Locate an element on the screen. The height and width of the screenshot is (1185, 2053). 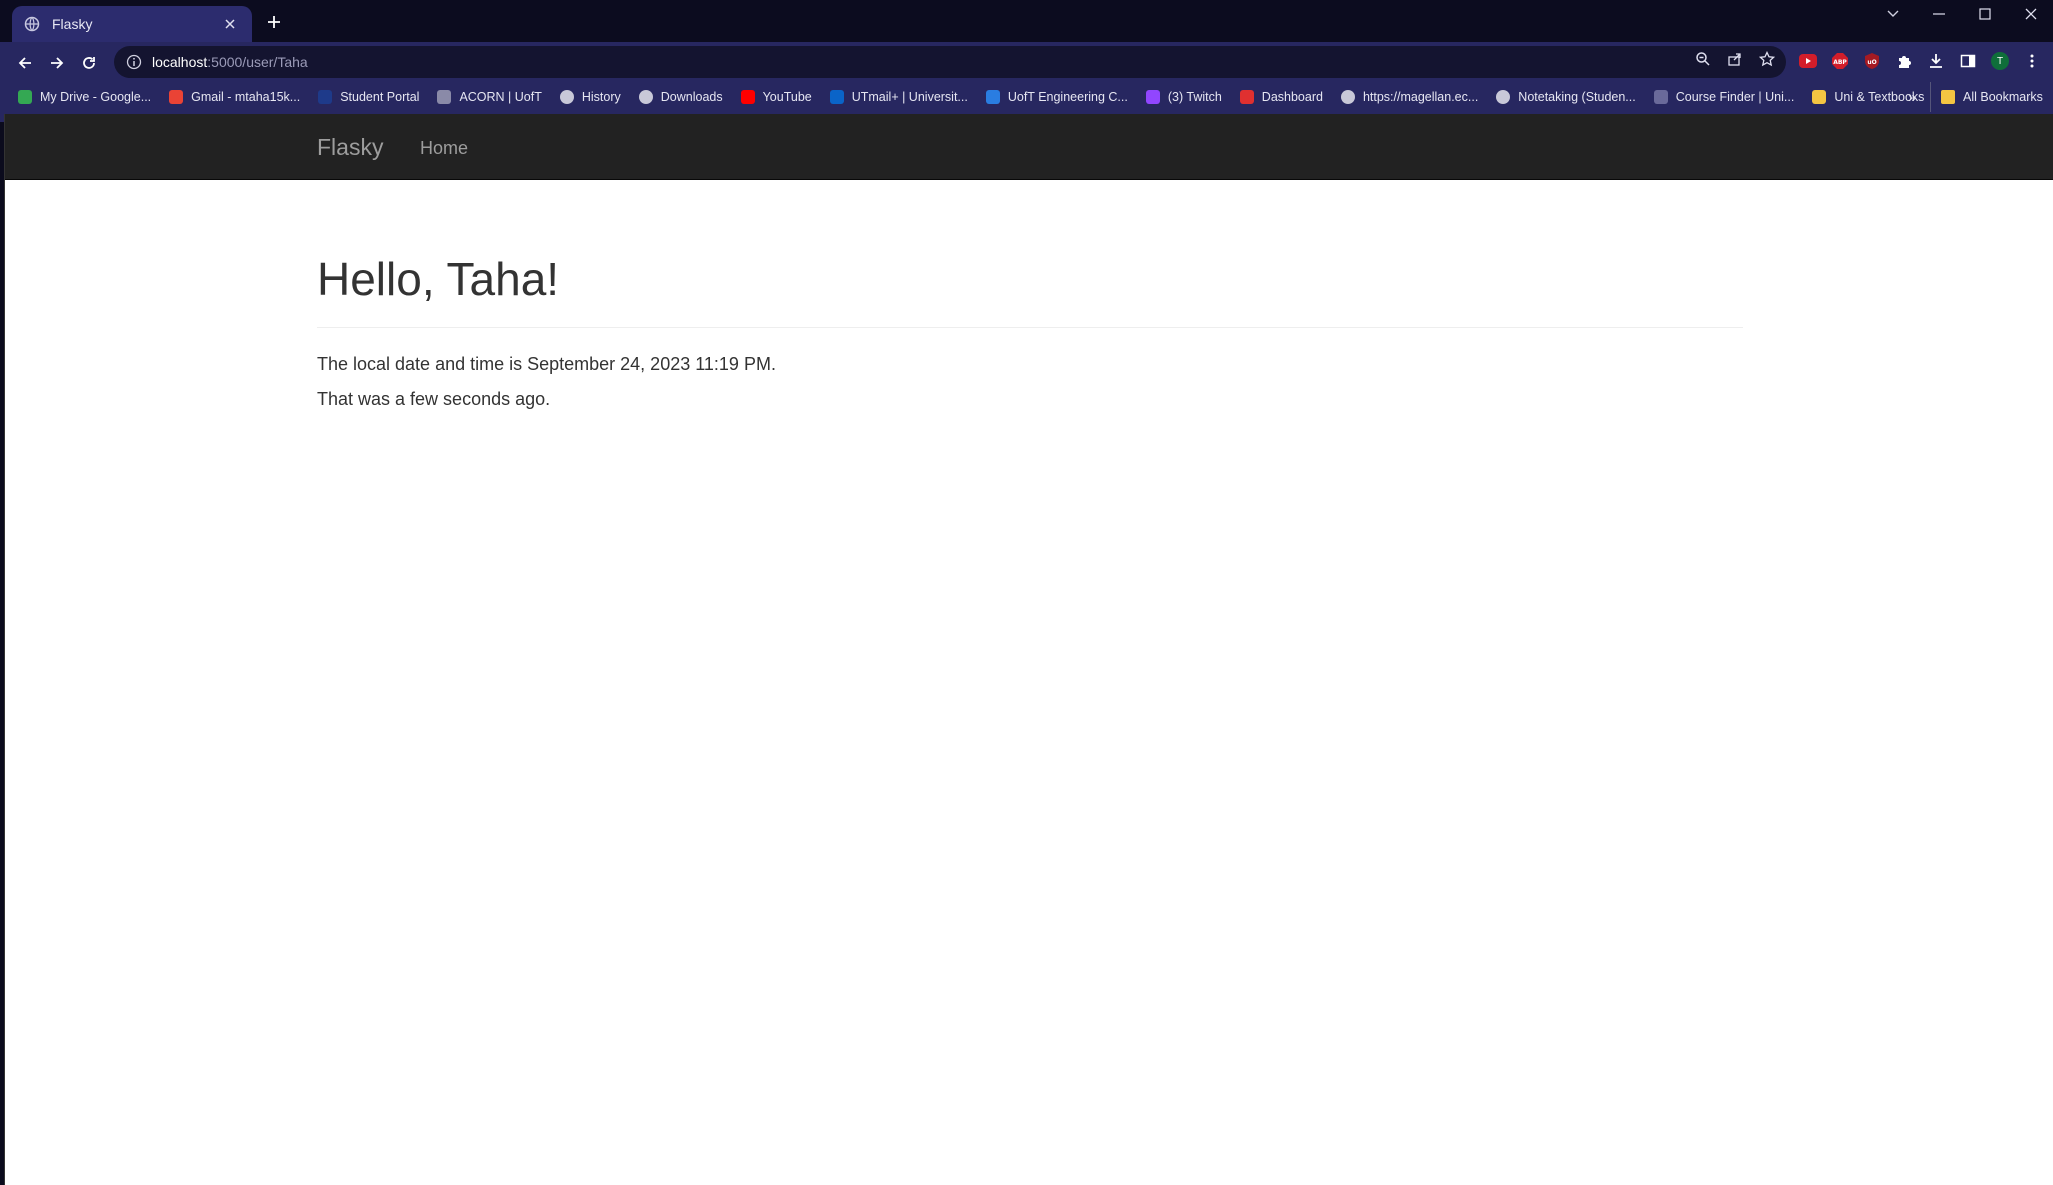
site-info-icon is located at coordinates (134, 62).